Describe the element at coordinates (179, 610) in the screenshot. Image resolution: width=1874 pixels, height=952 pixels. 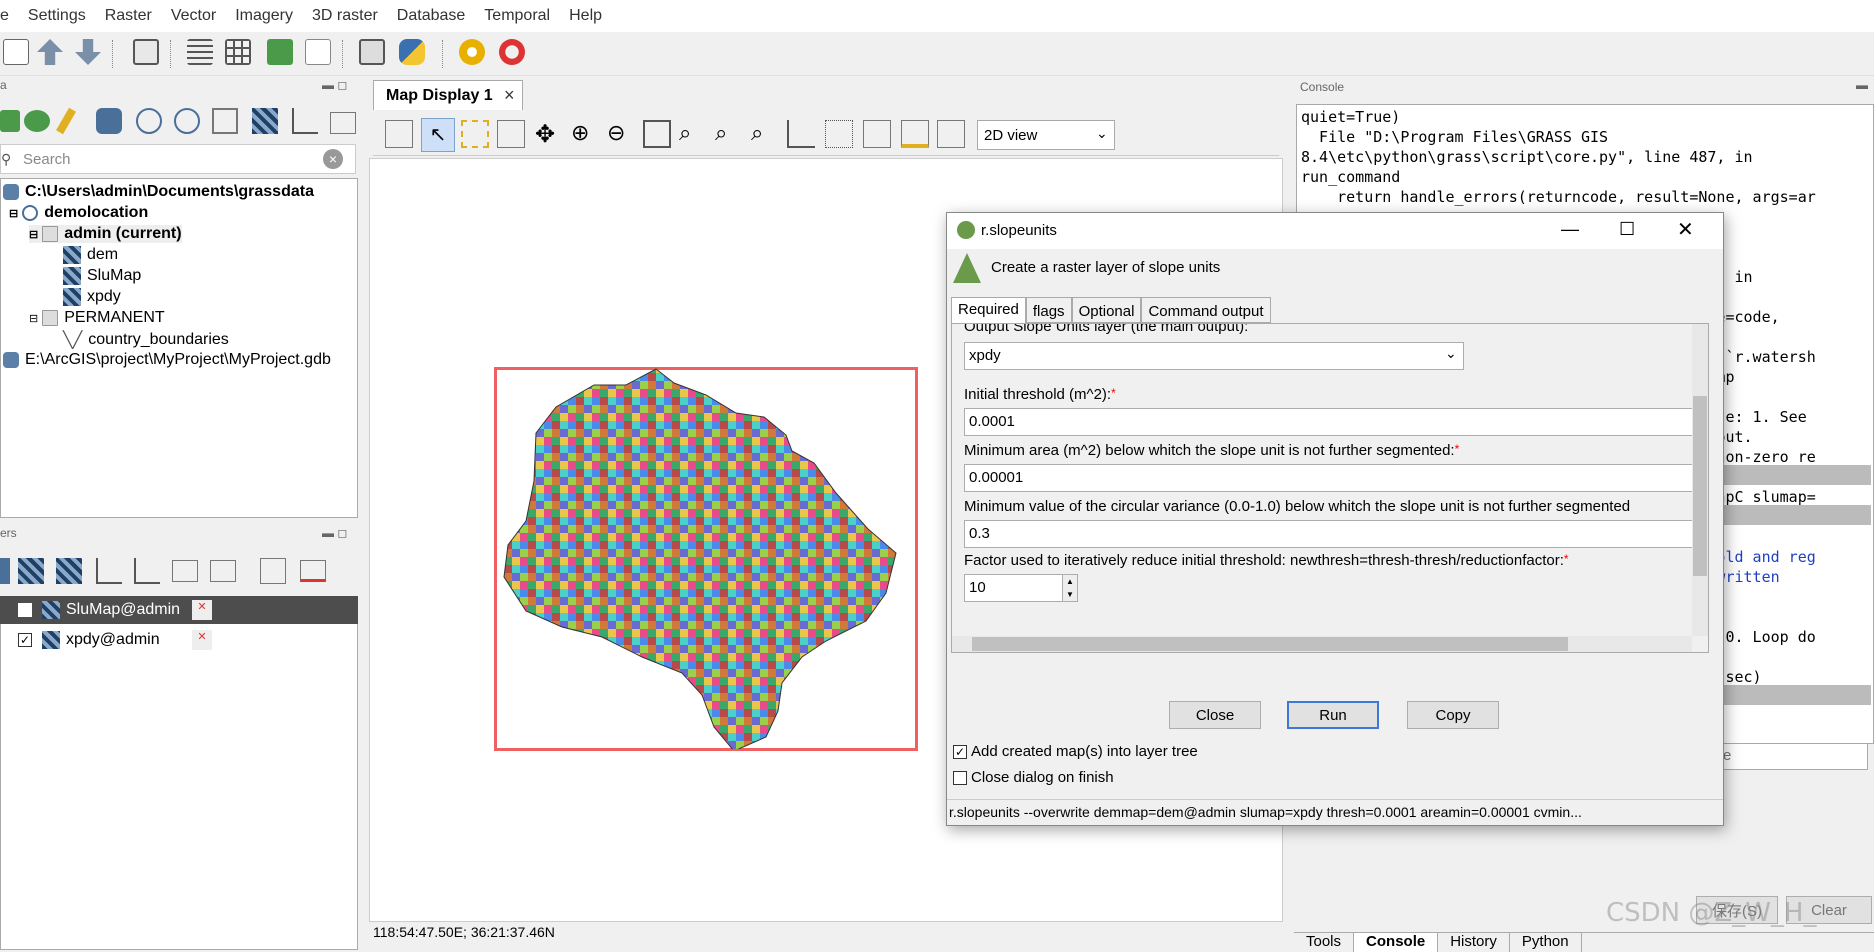
I see `layer-row-slumap: SluMap@admin ✕` at that location.